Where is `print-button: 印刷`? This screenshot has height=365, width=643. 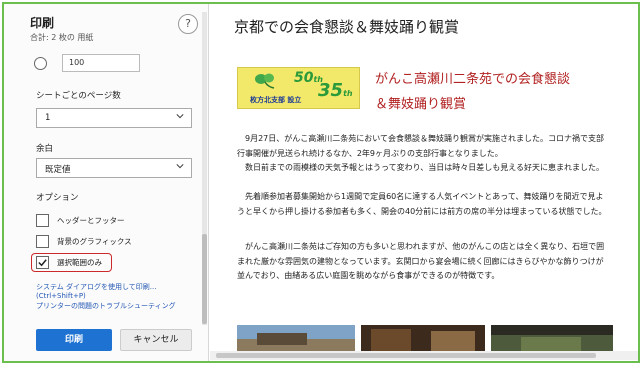 print-button: 印刷 is located at coordinates (74, 340).